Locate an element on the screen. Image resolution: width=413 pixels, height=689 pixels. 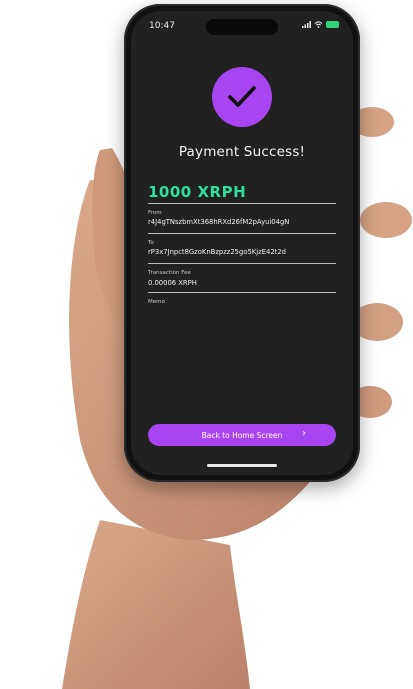
wifi-icon is located at coordinates (318, 24).